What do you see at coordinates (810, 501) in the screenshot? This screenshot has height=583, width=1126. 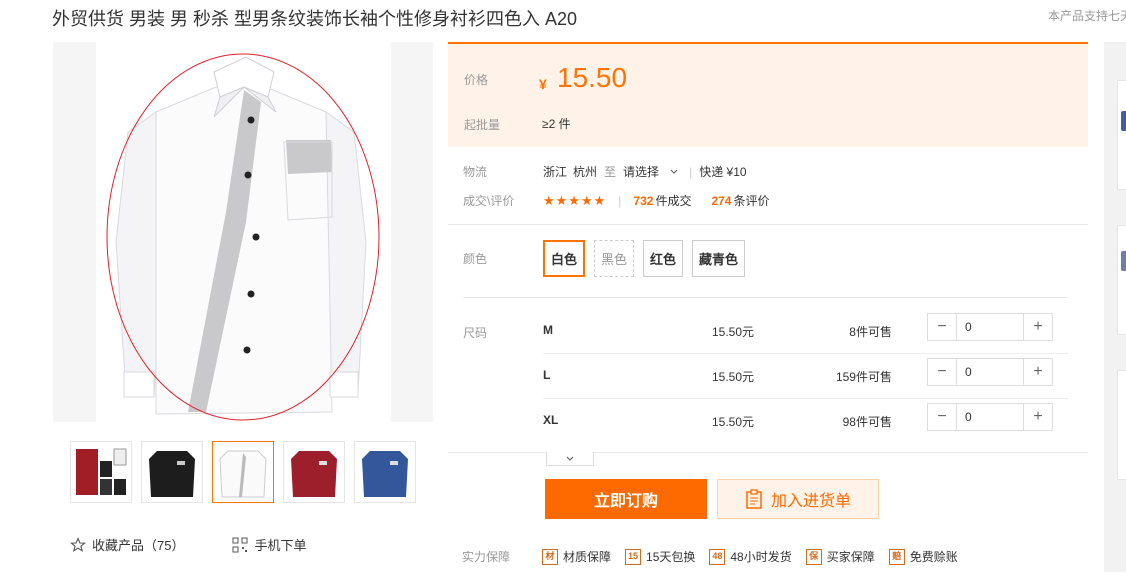 I see `add-to-cart-label: 加入进货单` at bounding box center [810, 501].